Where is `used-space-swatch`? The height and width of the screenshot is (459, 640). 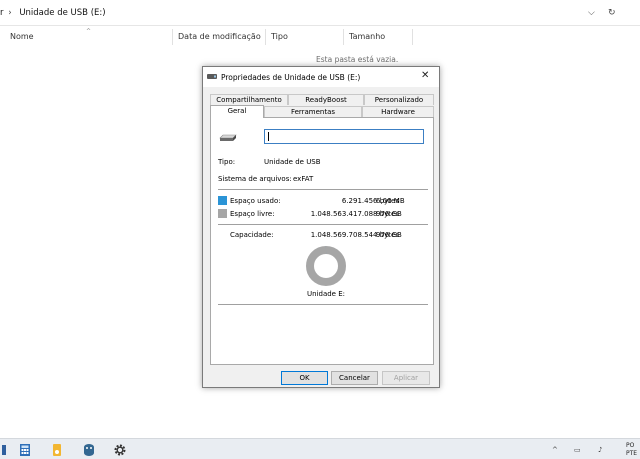 used-space-swatch is located at coordinates (222, 200).